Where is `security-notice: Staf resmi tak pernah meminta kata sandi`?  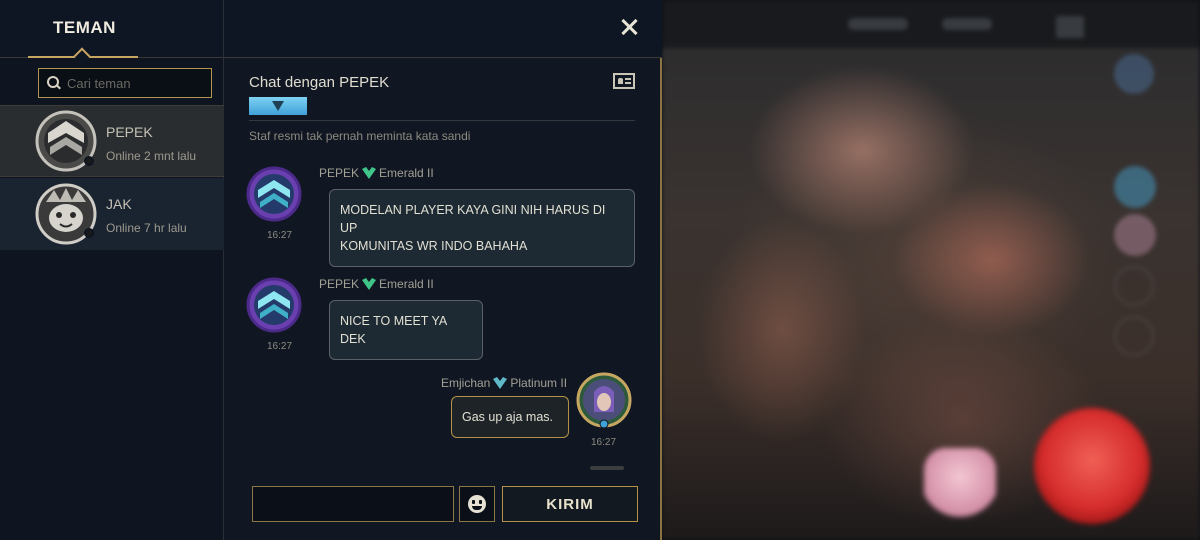 security-notice: Staf resmi tak pernah meminta kata sandi is located at coordinates (360, 136).